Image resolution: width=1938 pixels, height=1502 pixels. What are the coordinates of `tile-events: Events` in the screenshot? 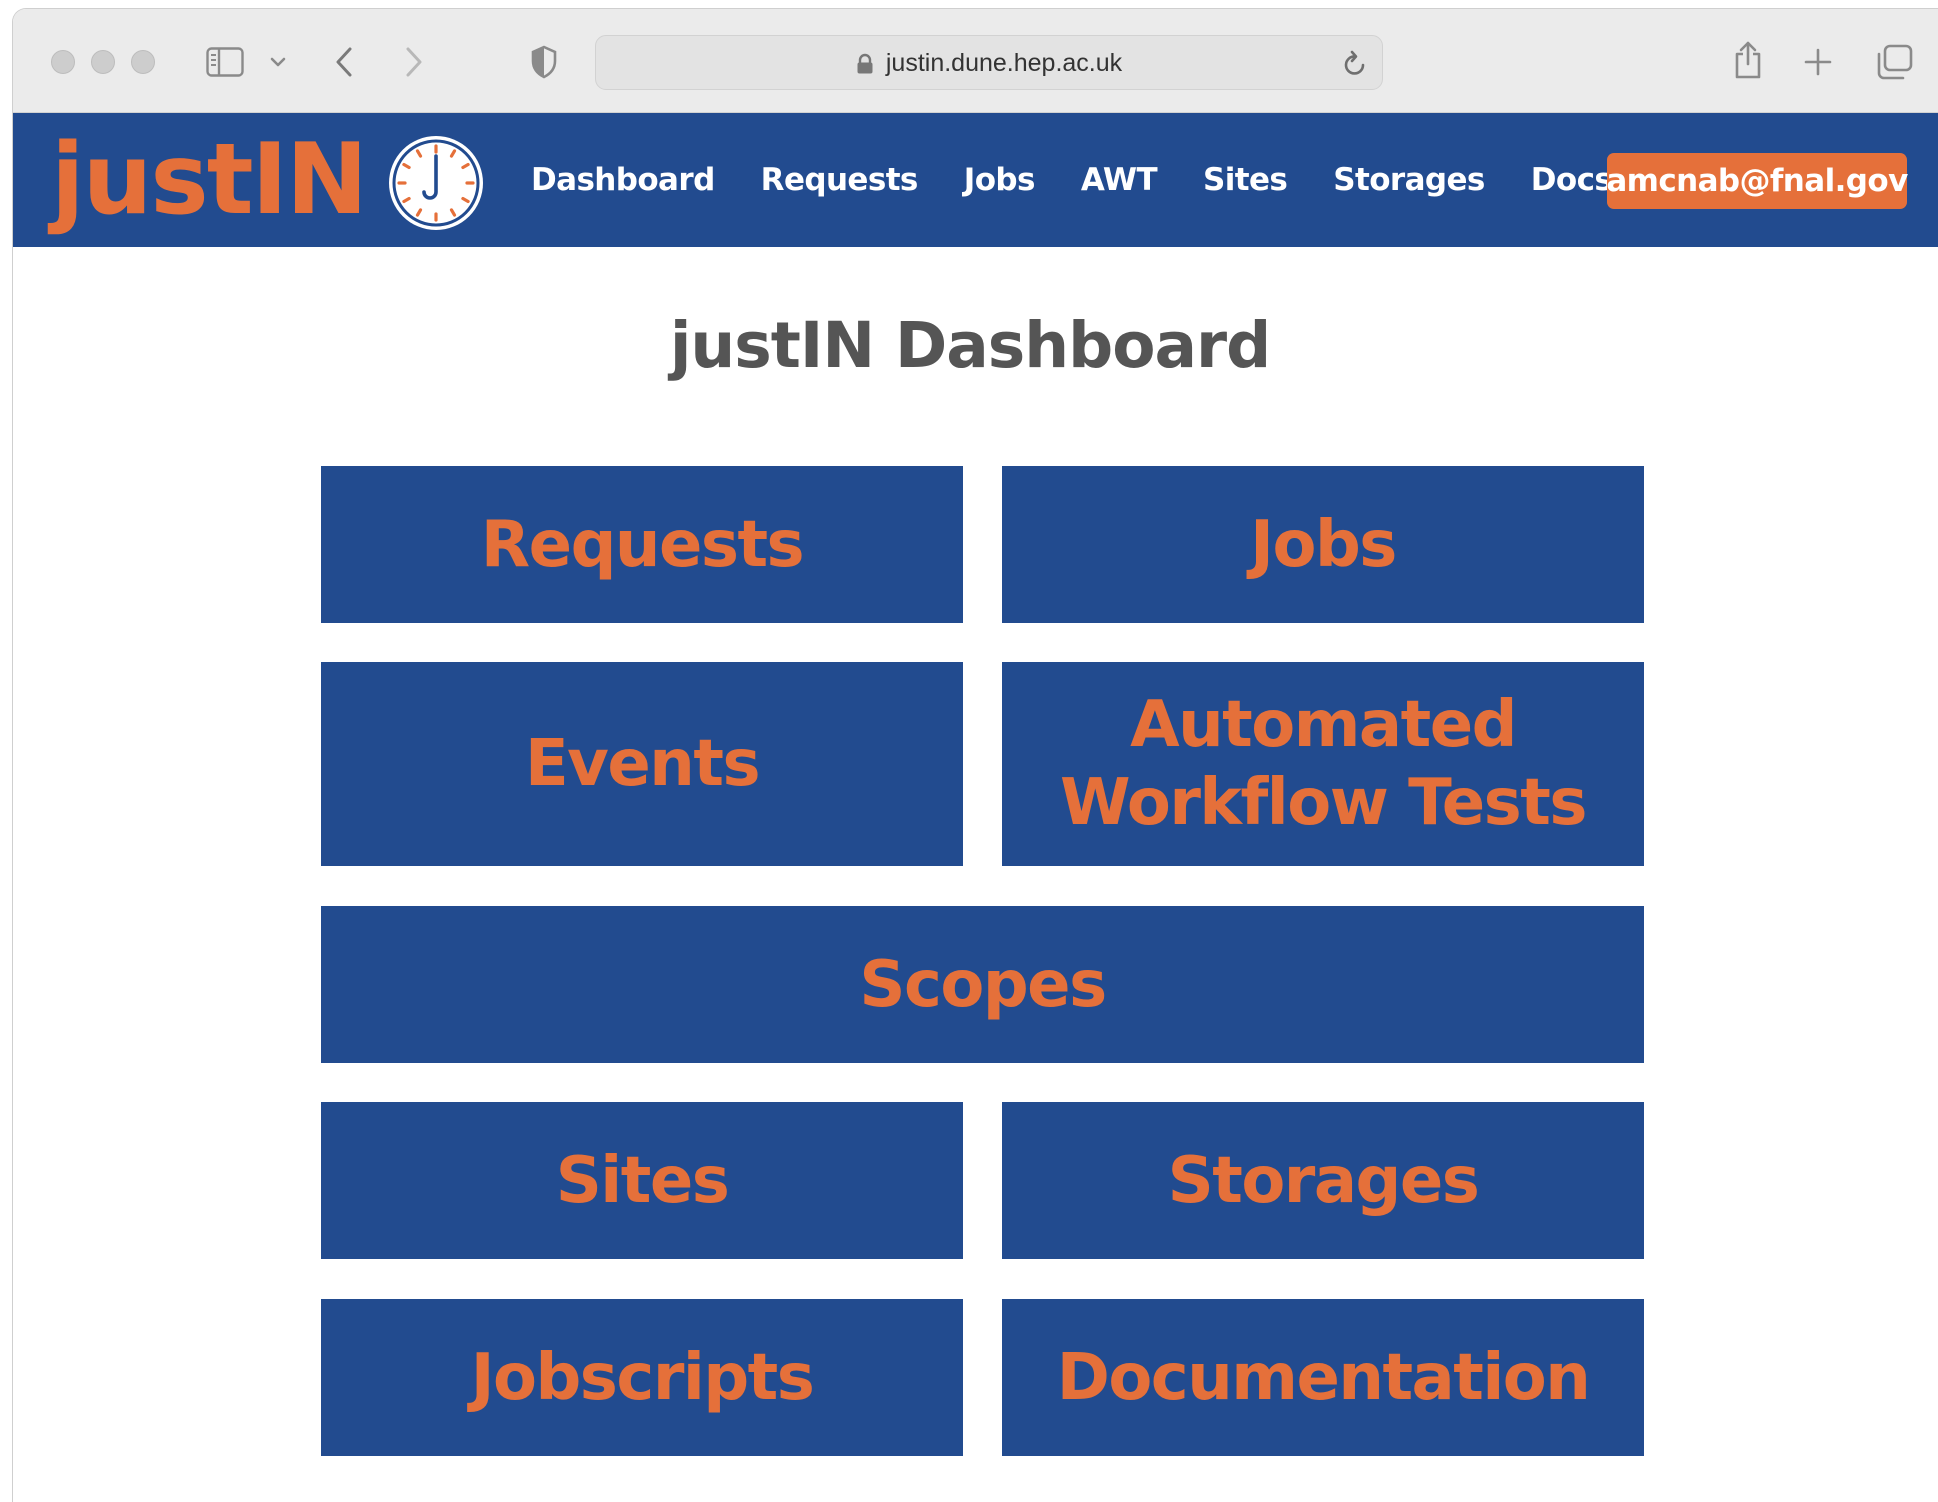 It's located at (642, 764).